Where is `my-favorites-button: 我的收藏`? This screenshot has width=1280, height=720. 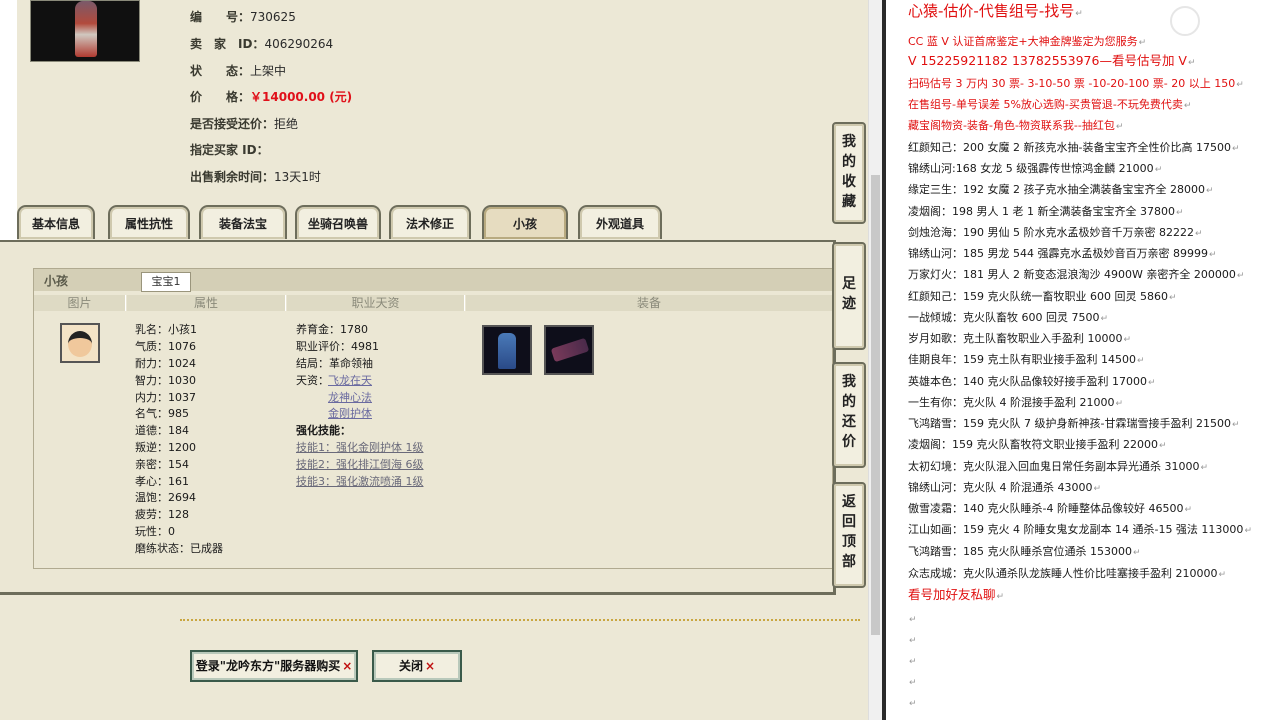
my-favorites-button: 我的收藏 is located at coordinates (849, 173).